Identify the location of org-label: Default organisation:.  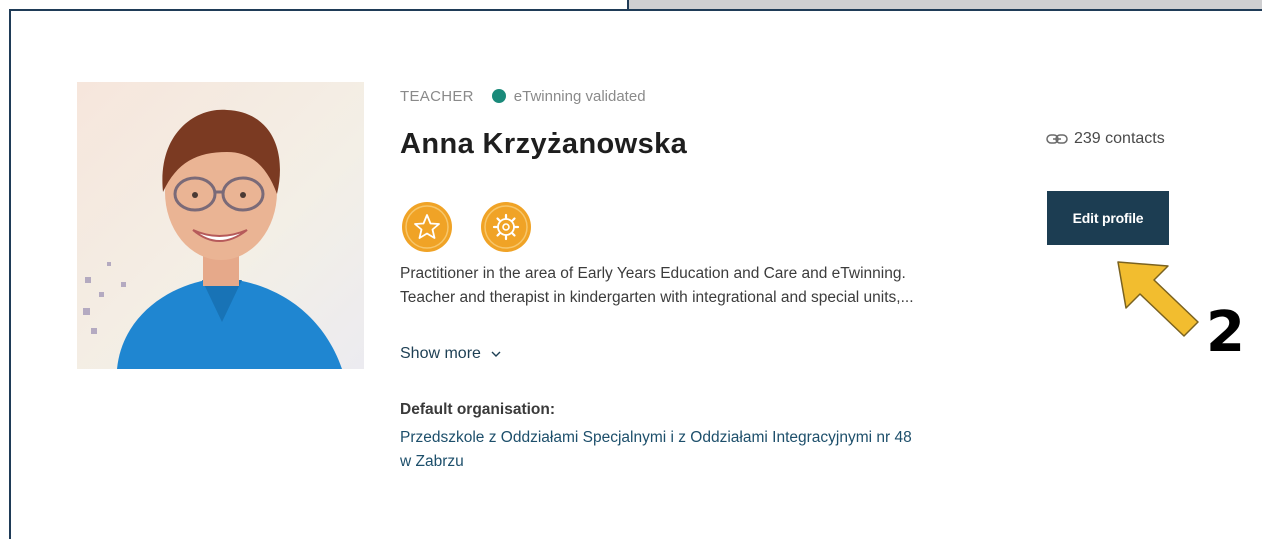
(478, 409).